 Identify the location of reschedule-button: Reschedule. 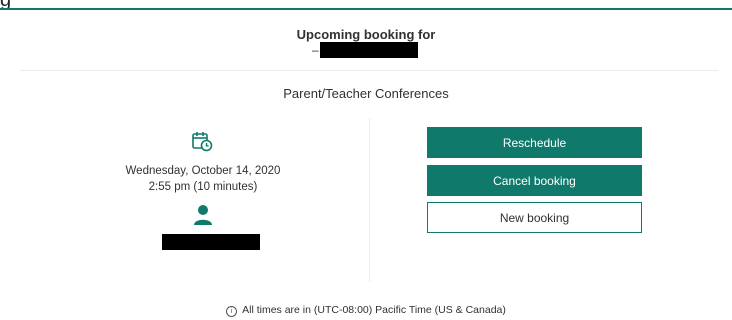
(534, 142).